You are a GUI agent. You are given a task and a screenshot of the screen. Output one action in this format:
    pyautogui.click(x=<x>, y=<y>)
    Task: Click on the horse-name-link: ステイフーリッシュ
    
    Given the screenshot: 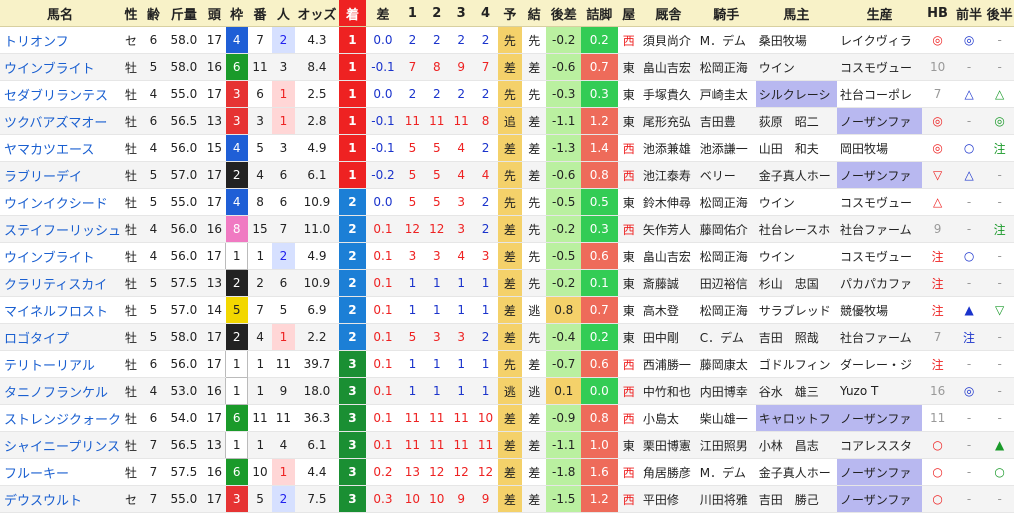 What is the action you would take?
    pyautogui.click(x=60, y=229)
    